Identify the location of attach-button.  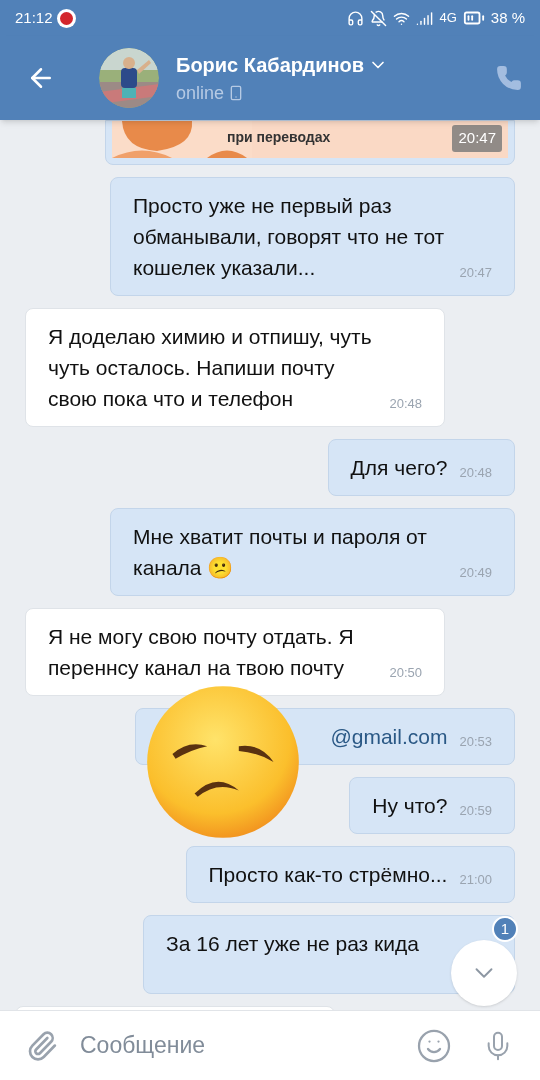
(42, 1045).